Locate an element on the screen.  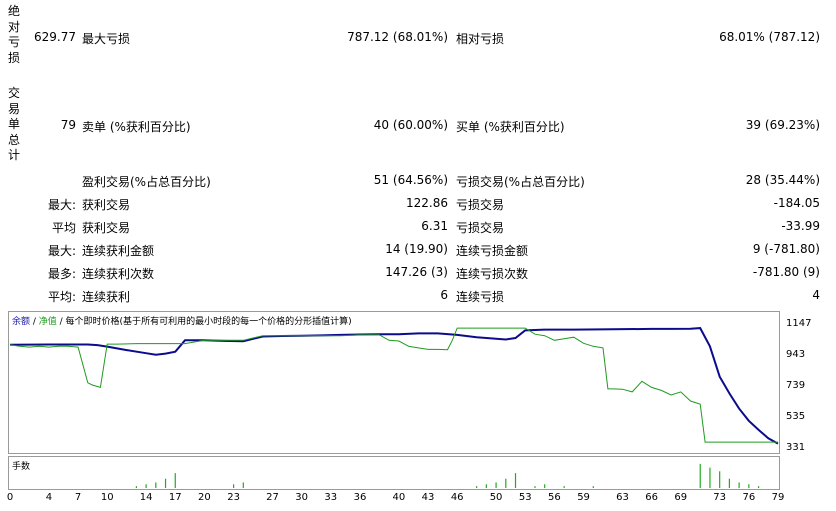
short-trades-label: 卖单 (%获利百分比) is located at coordinates (136, 127).